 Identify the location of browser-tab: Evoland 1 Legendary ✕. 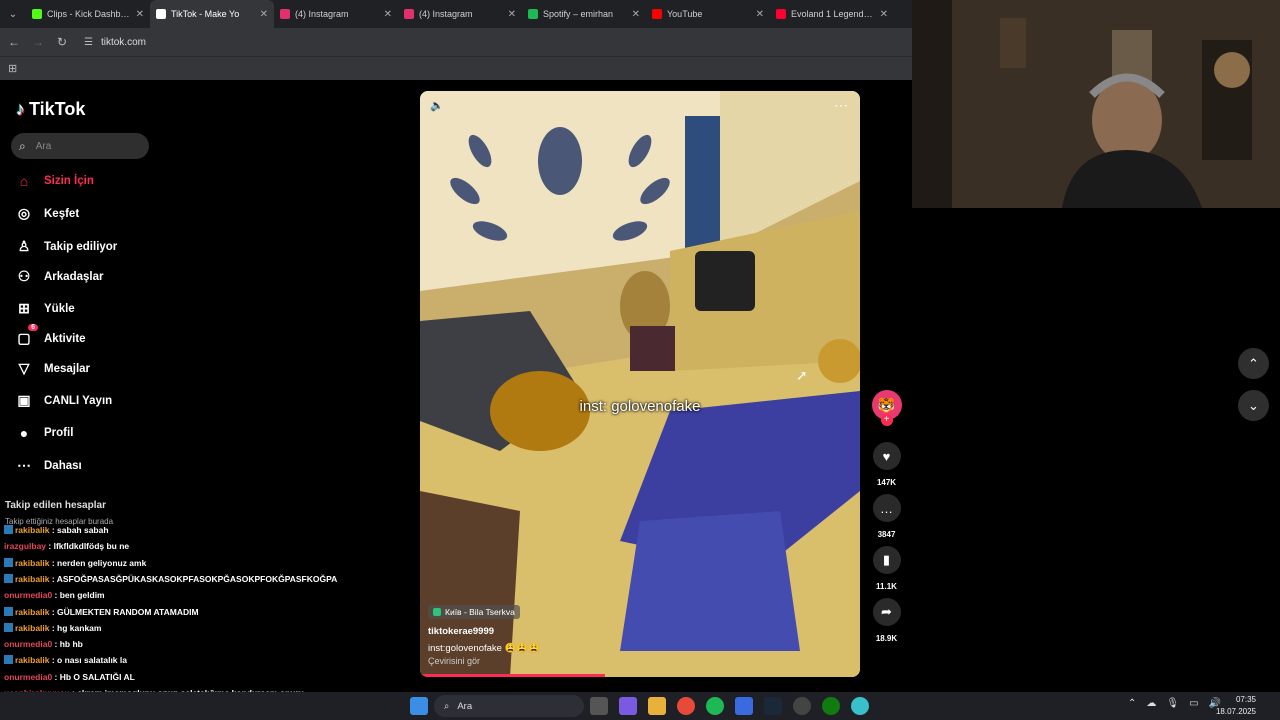
(832, 14).